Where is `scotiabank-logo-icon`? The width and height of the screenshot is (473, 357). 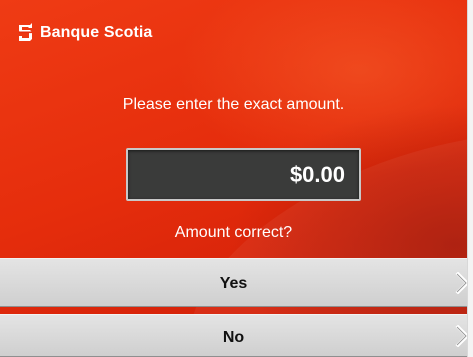
scotiabank-logo-icon is located at coordinates (25, 32).